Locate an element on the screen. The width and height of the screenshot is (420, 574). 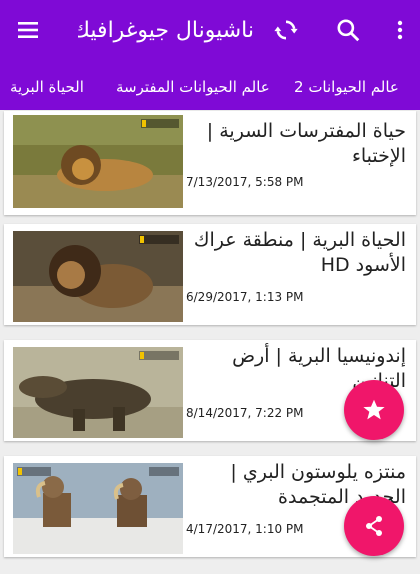
tab-predators-world: عالم الحيوانات المفترسة is located at coordinates (193, 85).